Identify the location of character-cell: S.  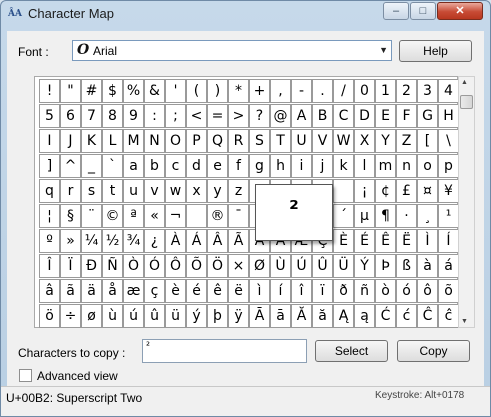
(259, 141).